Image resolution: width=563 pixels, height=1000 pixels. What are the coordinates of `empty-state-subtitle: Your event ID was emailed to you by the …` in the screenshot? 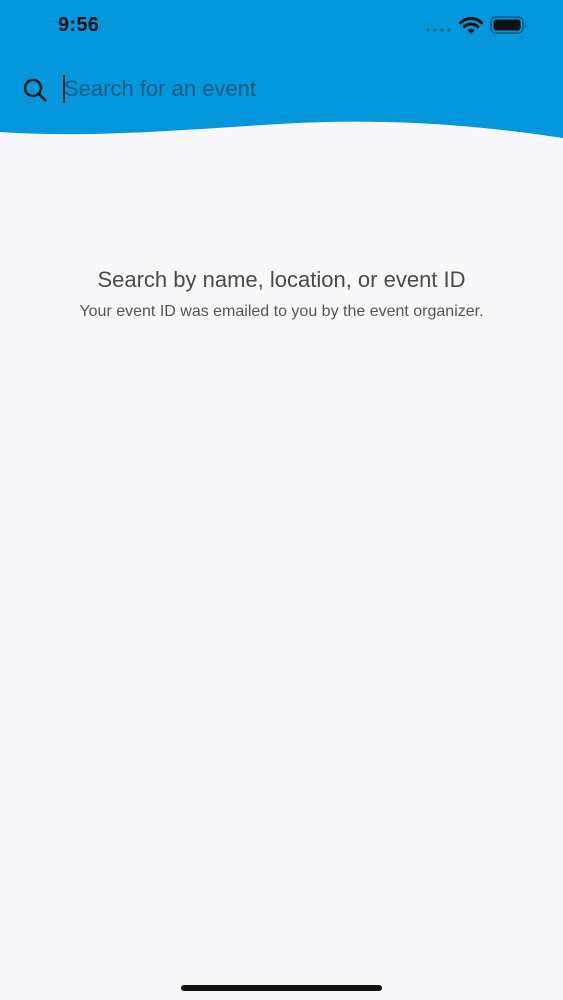 It's located at (281, 311).